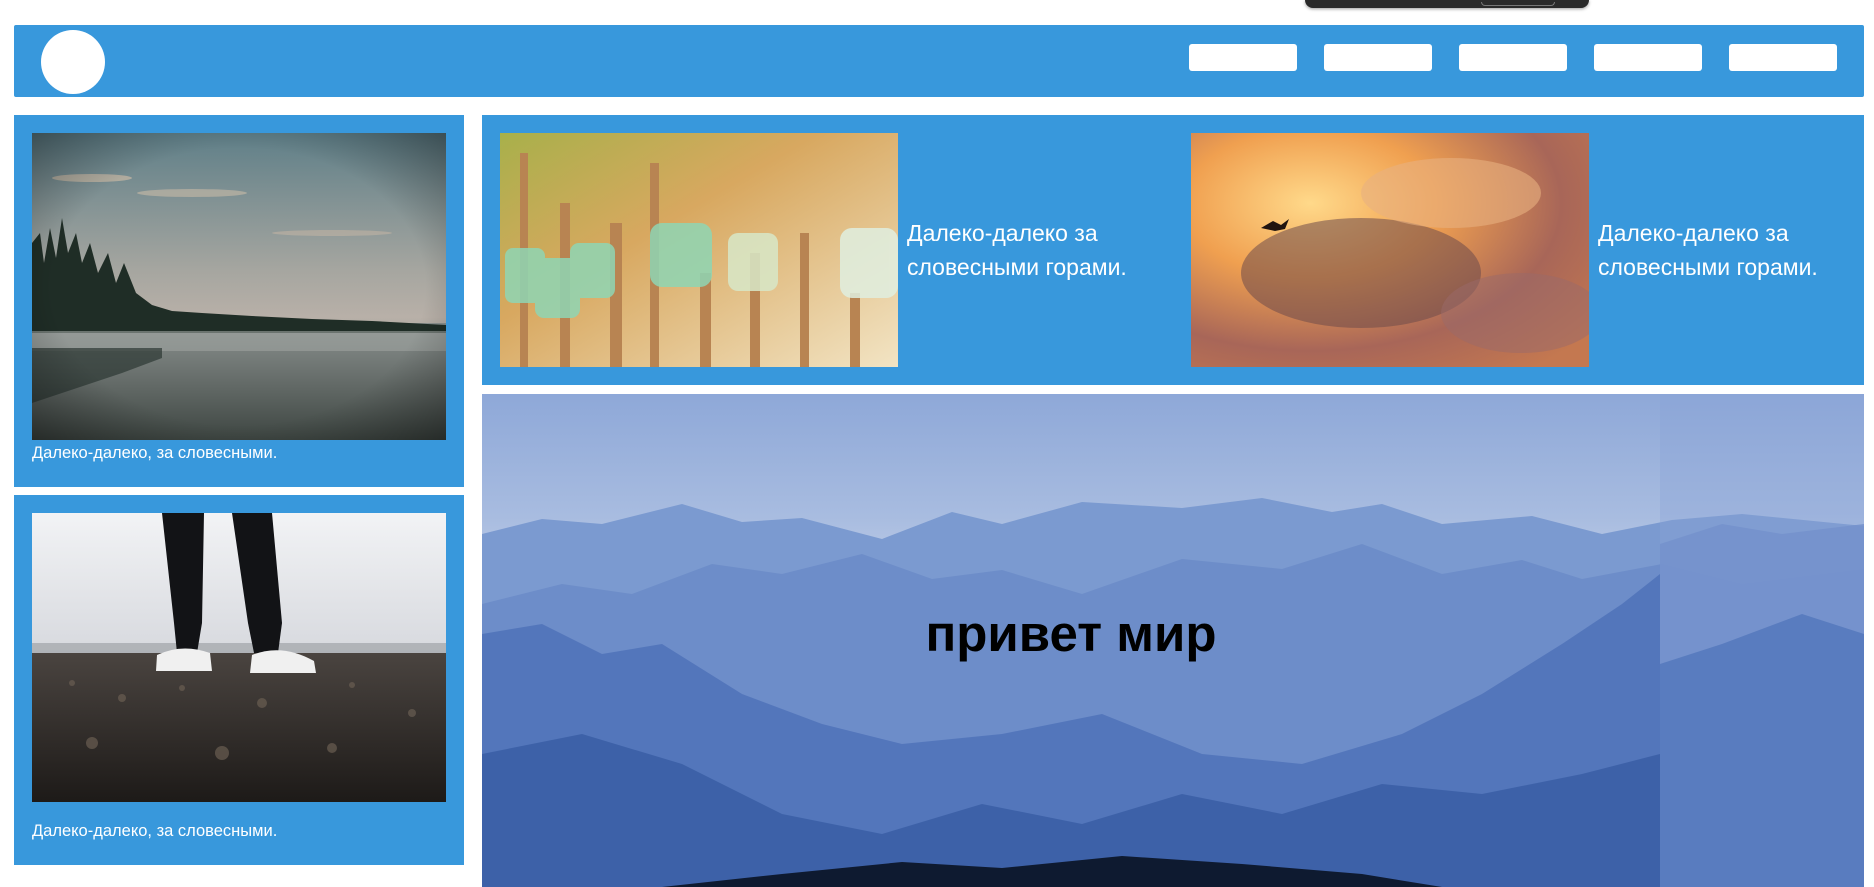  I want to click on bird-in-fiery-clouds-photo, so click(1390, 250).